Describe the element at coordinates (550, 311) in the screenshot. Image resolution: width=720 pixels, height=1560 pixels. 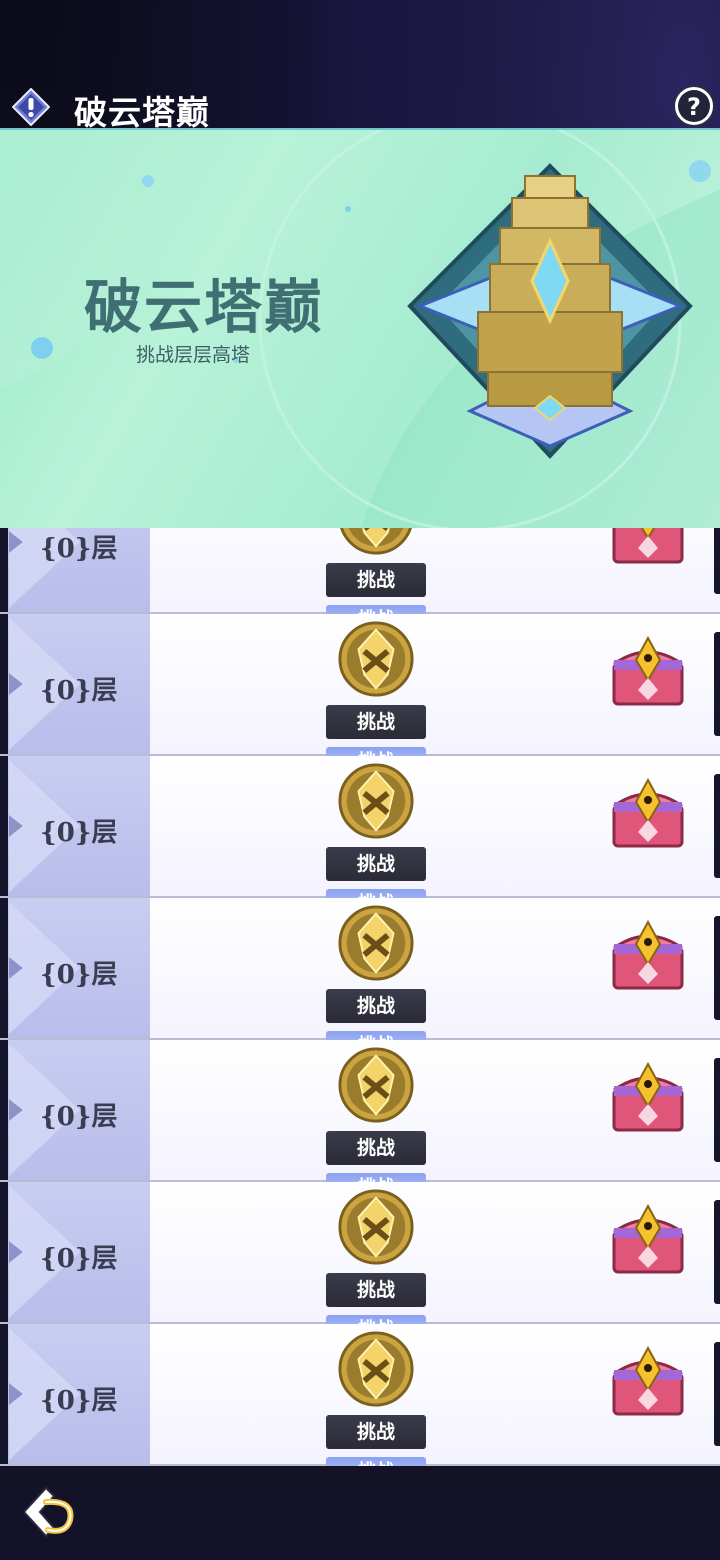
I see `tower-emblem` at that location.